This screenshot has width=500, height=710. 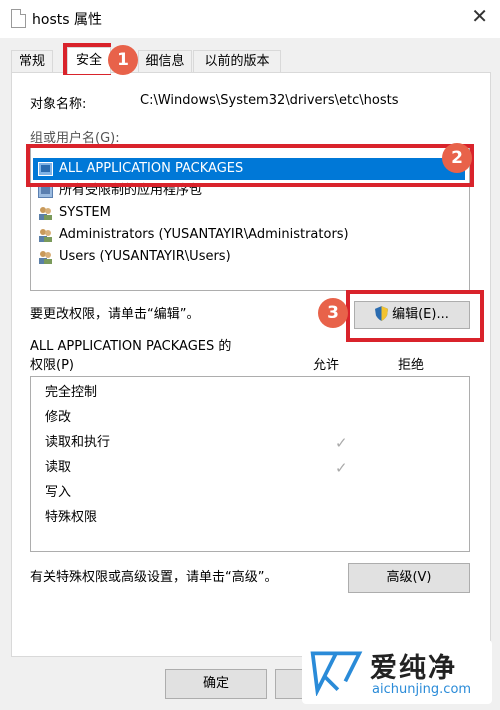 I want to click on list-item-label: SYSTEM, so click(x=85, y=212).